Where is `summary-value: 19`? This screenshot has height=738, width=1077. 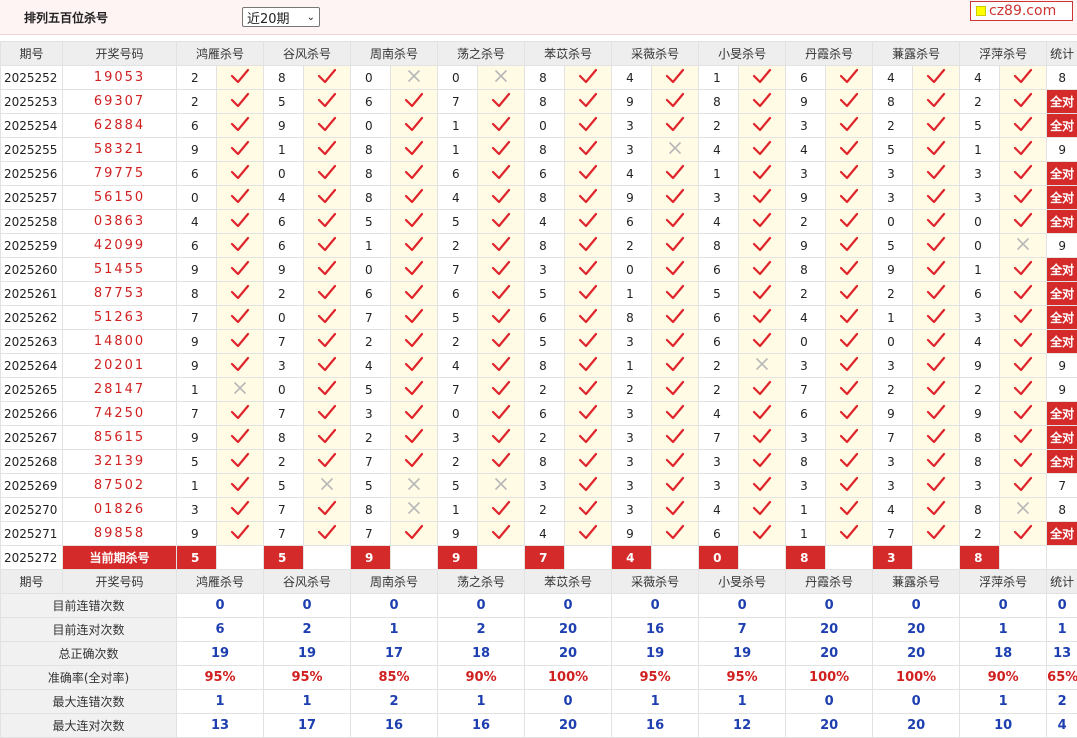 summary-value: 19 is located at coordinates (742, 654).